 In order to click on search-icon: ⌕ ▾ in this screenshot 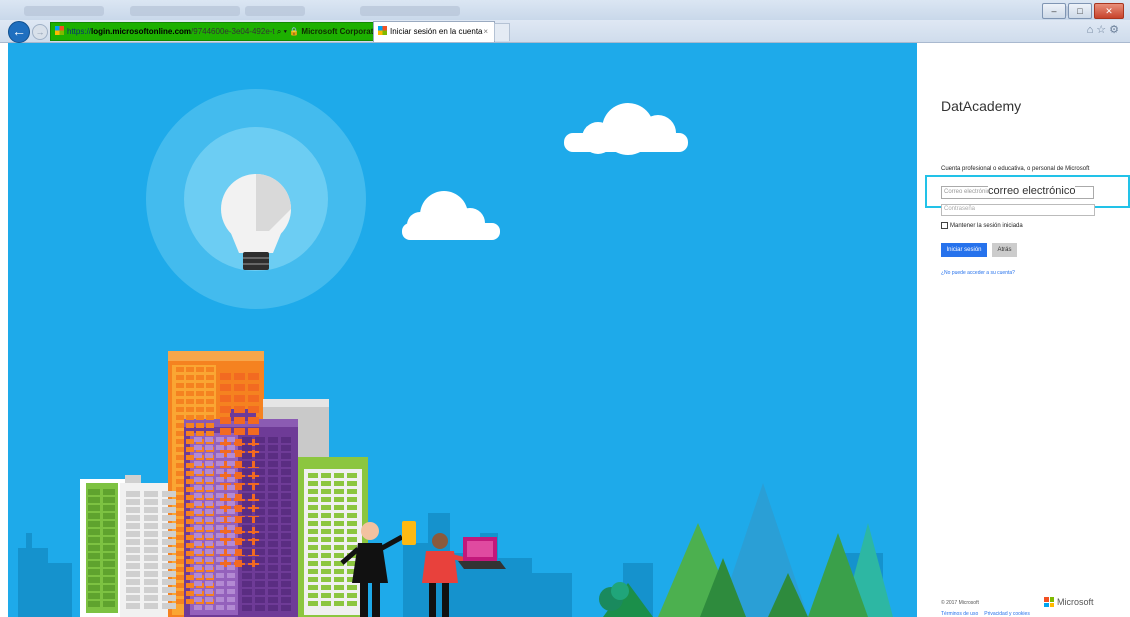, I will do `click(282, 31)`.